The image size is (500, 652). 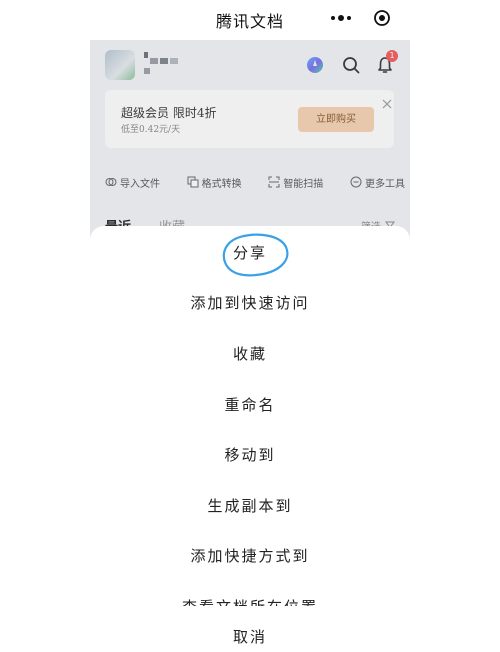 I want to click on close-miniprogram-button, so click(x=382, y=18).